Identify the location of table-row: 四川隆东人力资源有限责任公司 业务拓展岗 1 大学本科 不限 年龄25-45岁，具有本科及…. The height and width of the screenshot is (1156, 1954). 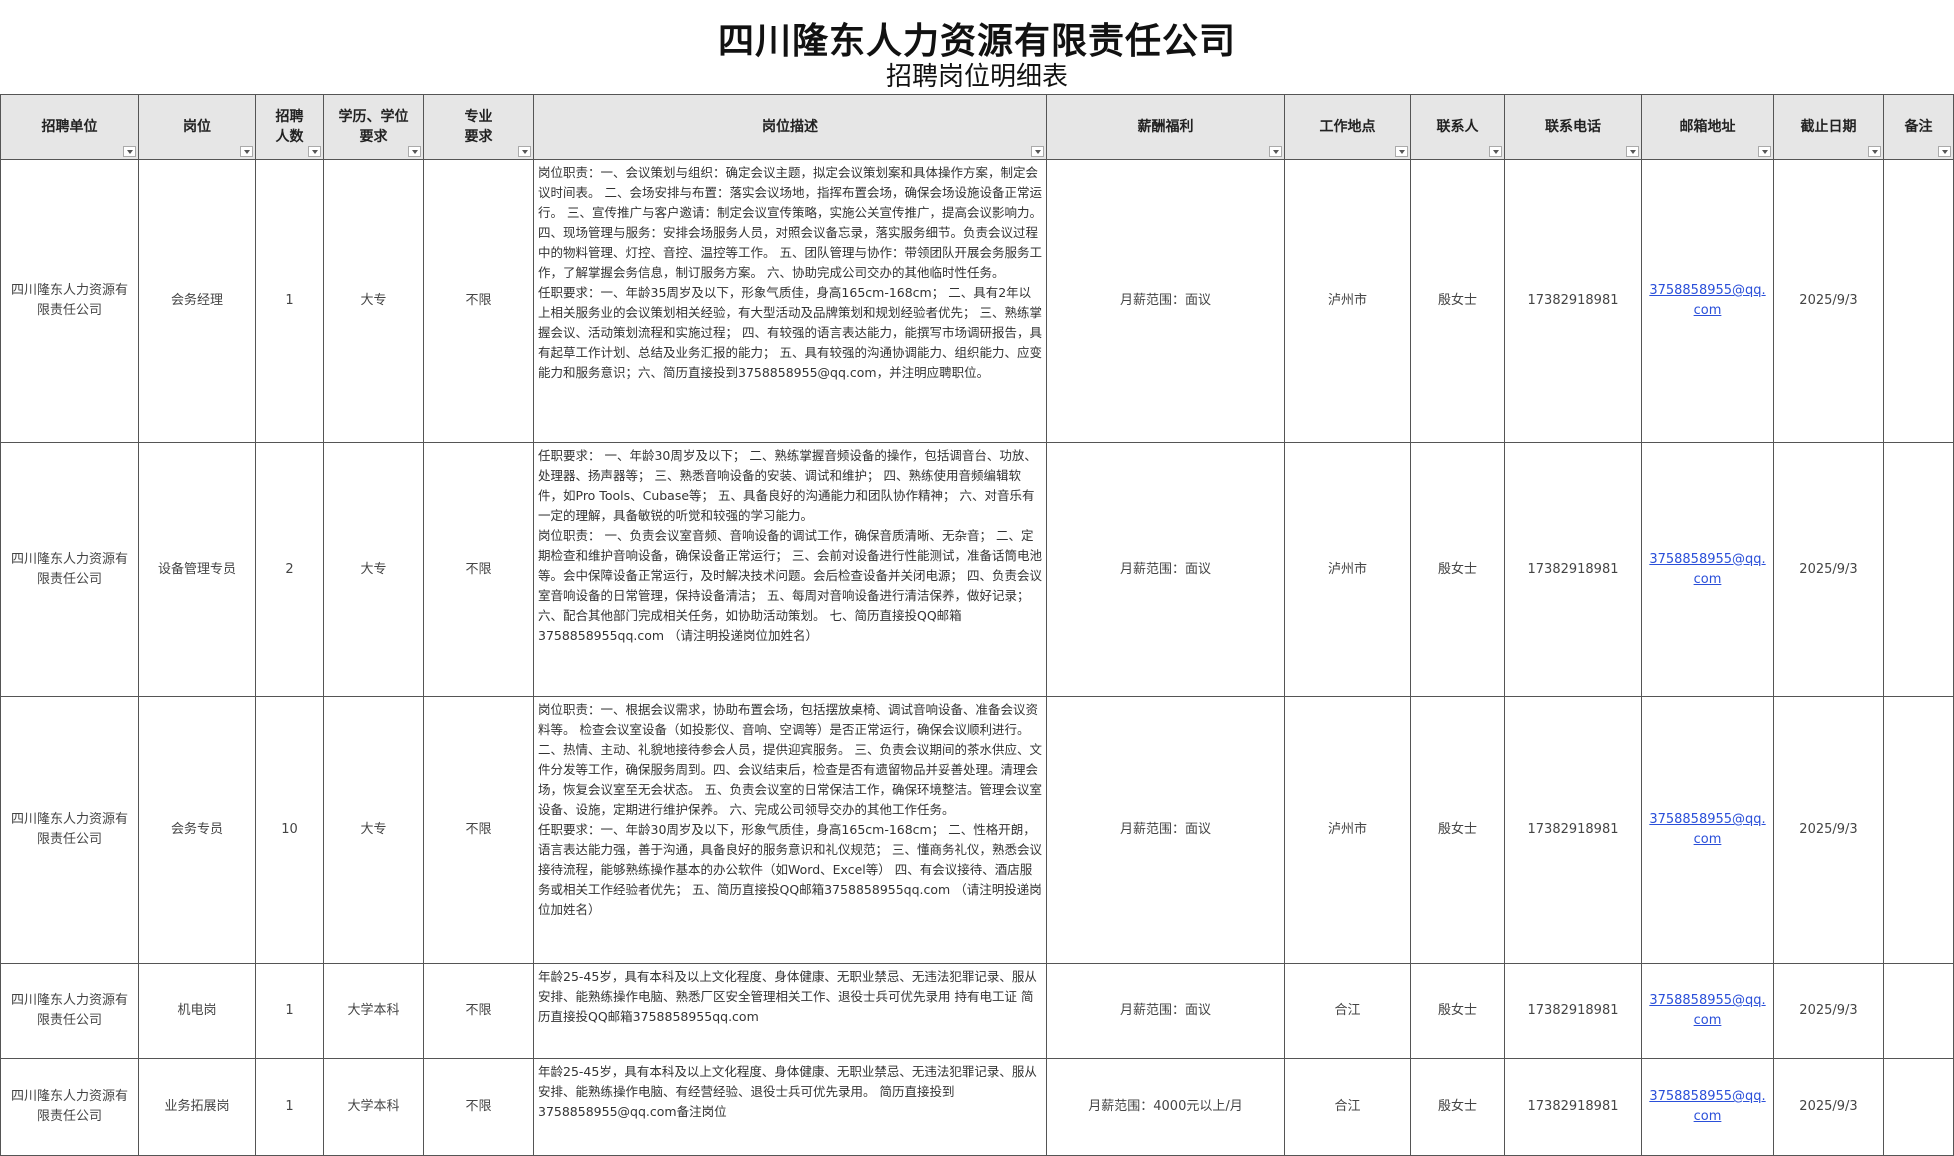
(977, 1107).